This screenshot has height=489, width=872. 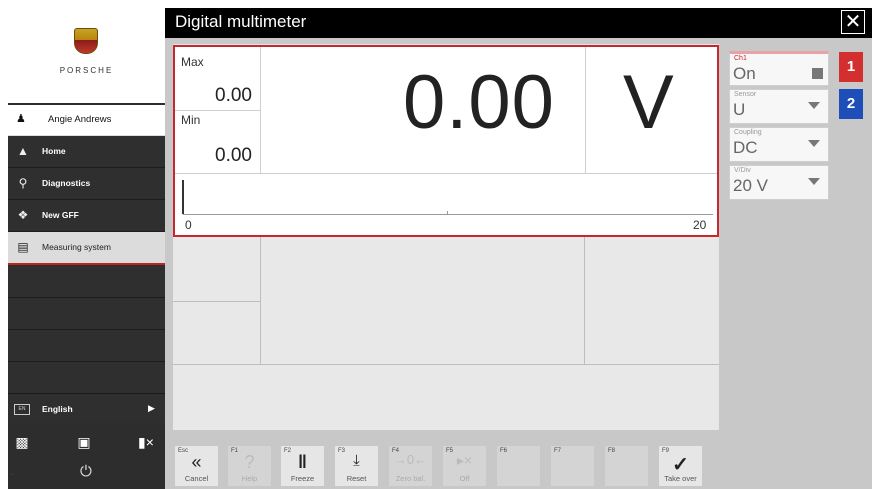 What do you see at coordinates (23, 151) in the screenshot?
I see `home-icon: ▲` at bounding box center [23, 151].